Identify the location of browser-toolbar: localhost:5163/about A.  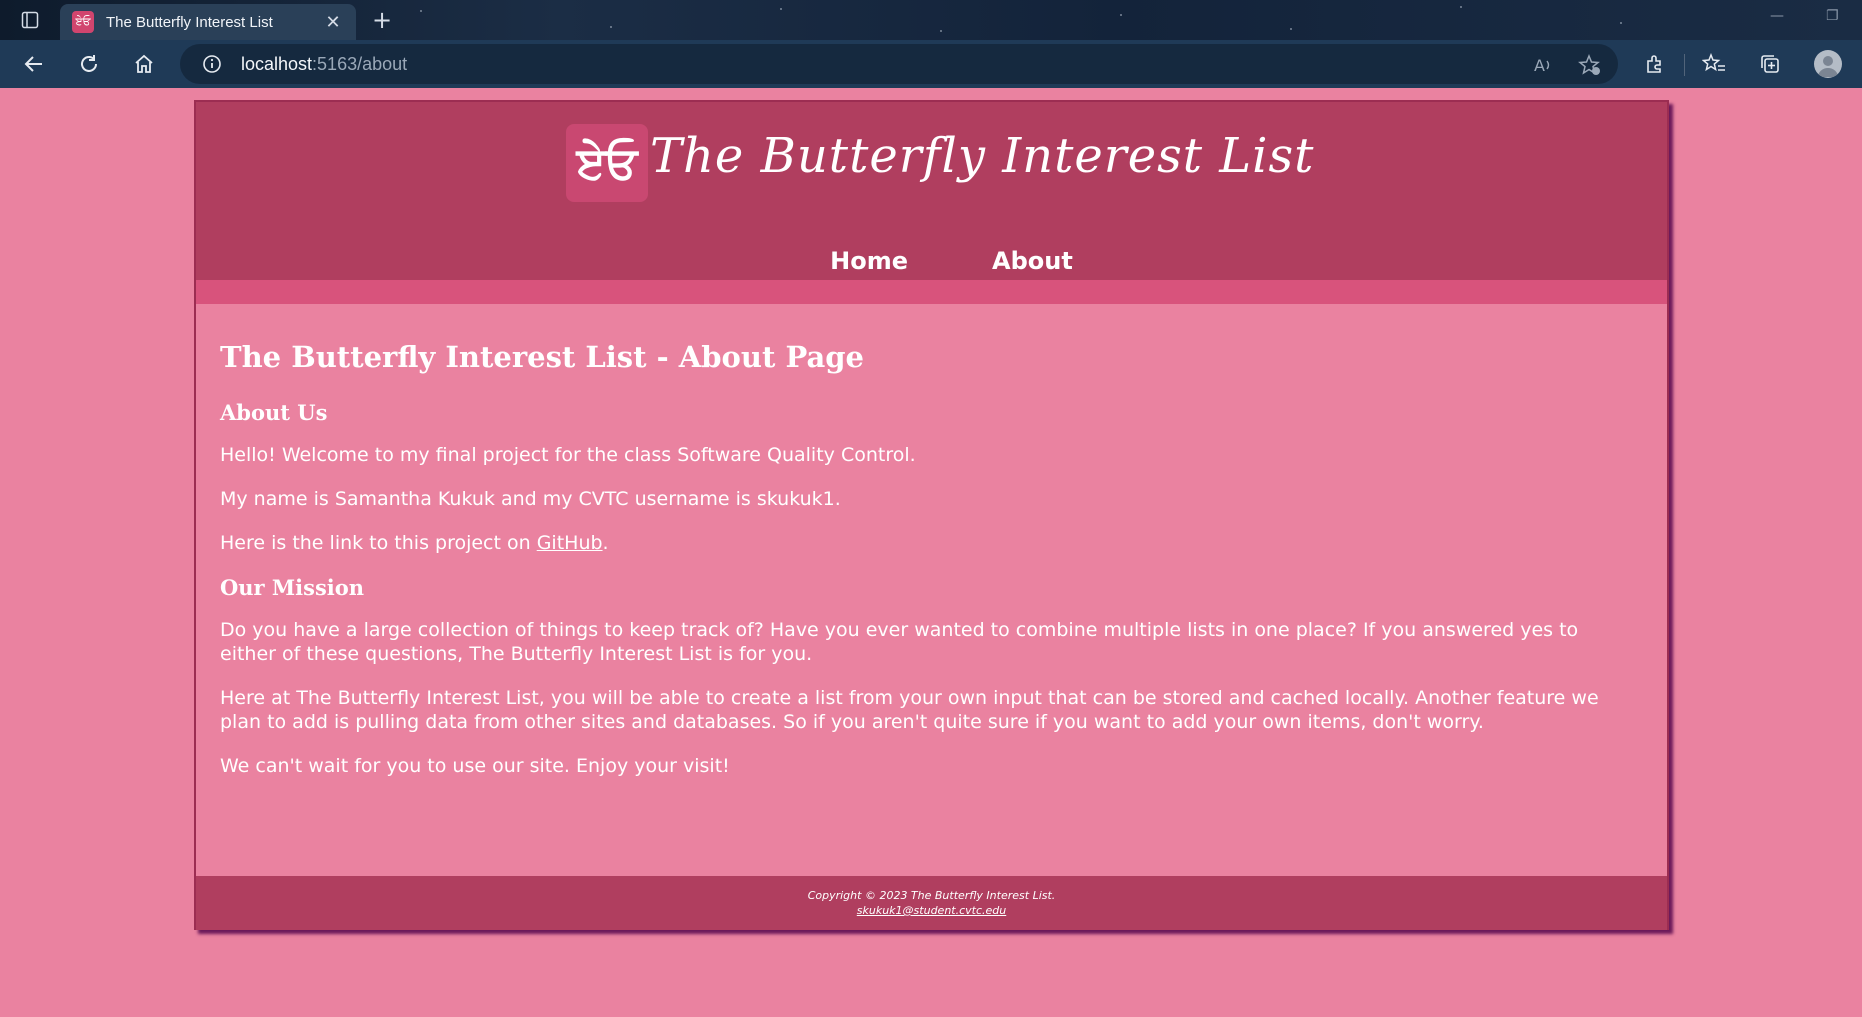
(931, 64).